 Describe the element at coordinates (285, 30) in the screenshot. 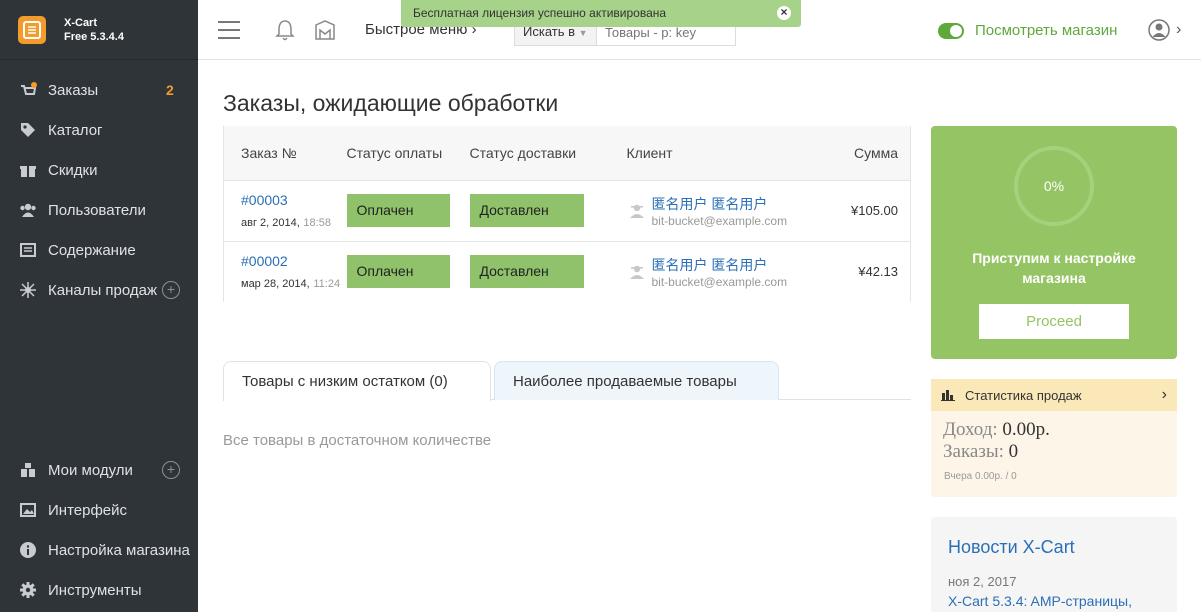

I see `bell-icon` at that location.